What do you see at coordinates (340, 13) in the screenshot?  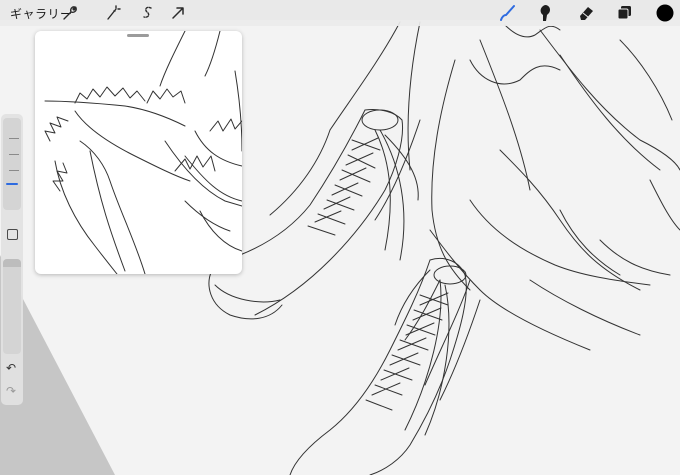 I see `top-toolbar: ギャラリー` at bounding box center [340, 13].